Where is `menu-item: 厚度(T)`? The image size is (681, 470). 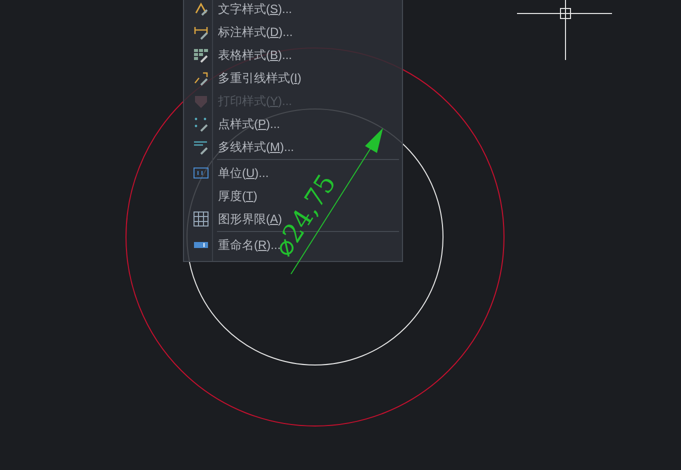
menu-item: 厚度(T) is located at coordinates (238, 195).